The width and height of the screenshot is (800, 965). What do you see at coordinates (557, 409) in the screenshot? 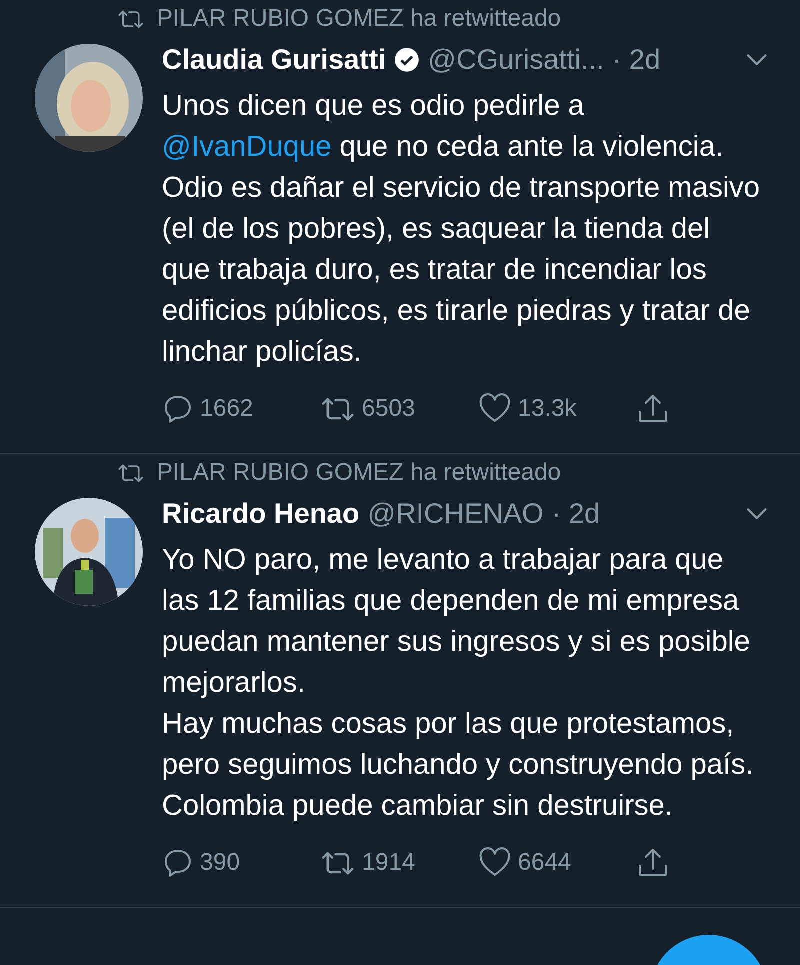
I see `like-button: 13.3k` at bounding box center [557, 409].